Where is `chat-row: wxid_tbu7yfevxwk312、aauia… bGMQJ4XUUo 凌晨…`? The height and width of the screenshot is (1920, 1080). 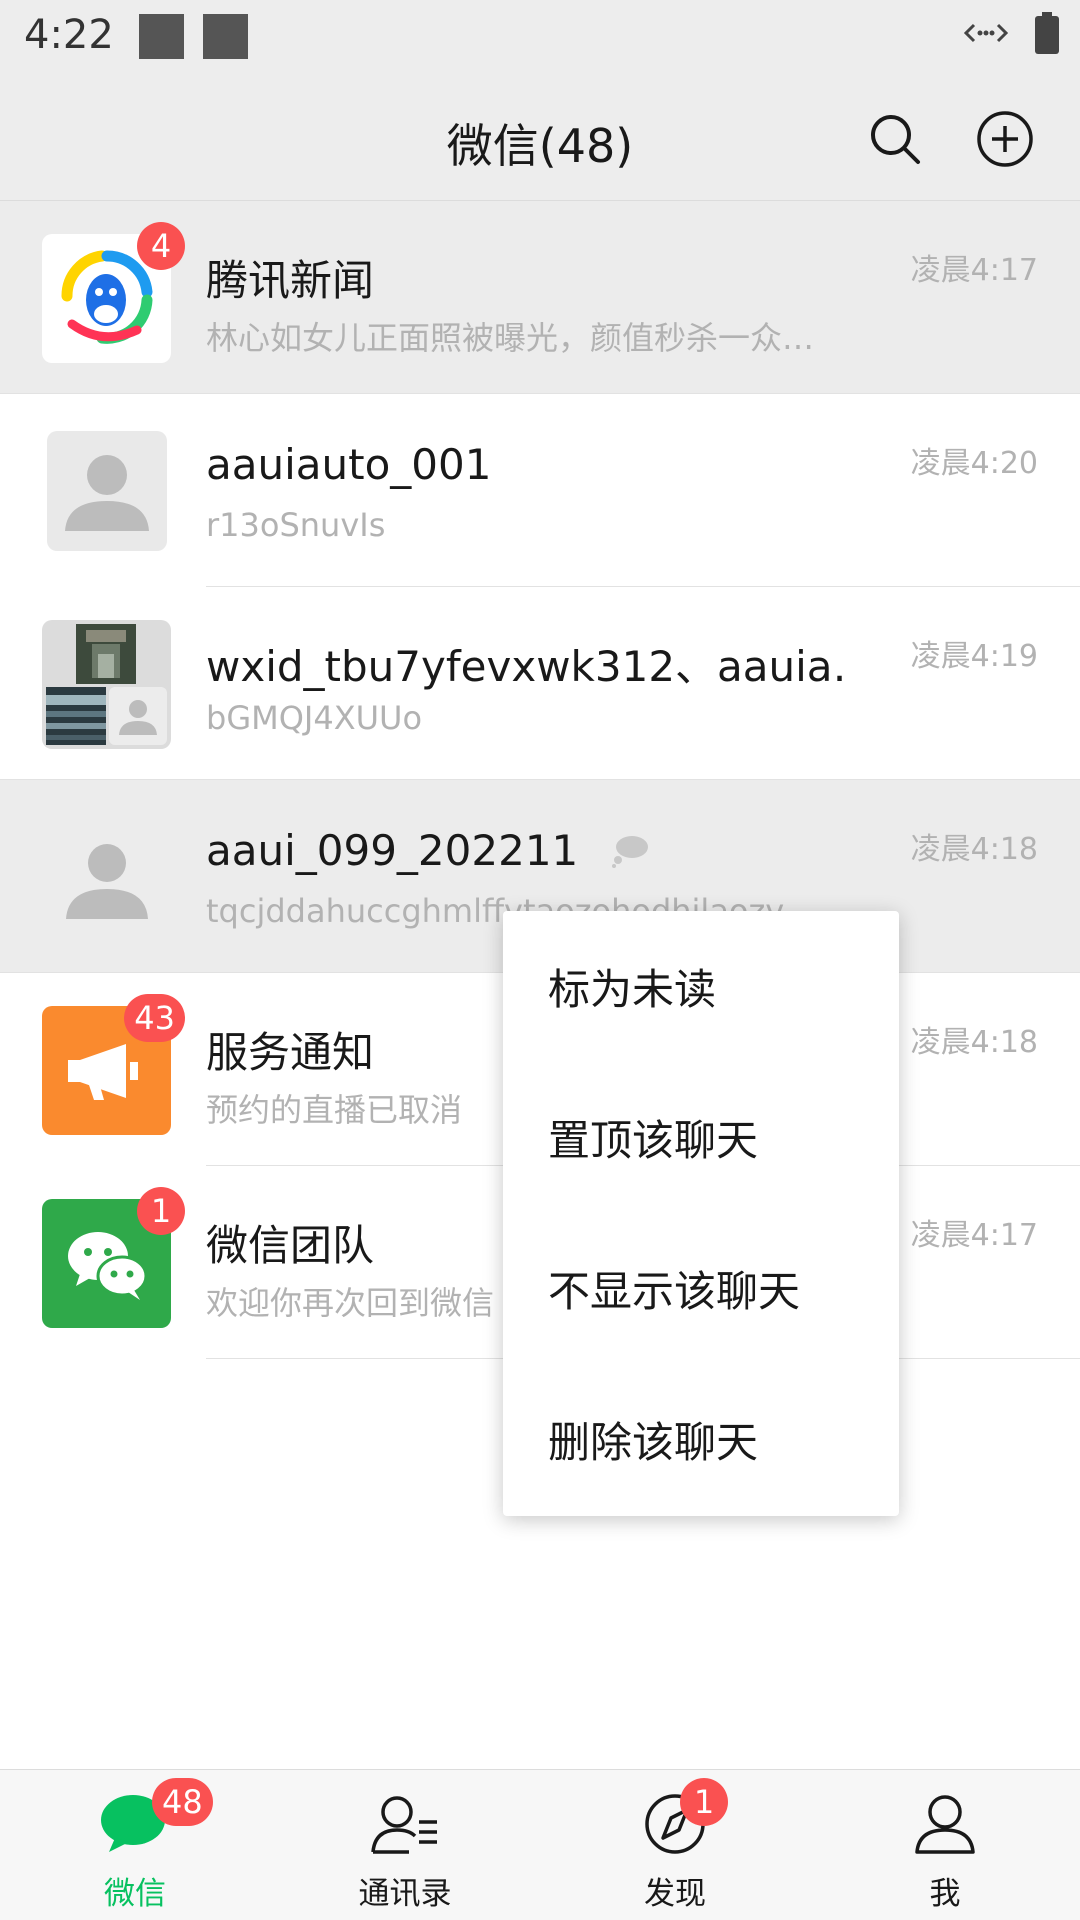
chat-row: wxid_tbu7yfevxwk312、aauia… bGMQJ4XUUo 凌晨… is located at coordinates (540, 683).